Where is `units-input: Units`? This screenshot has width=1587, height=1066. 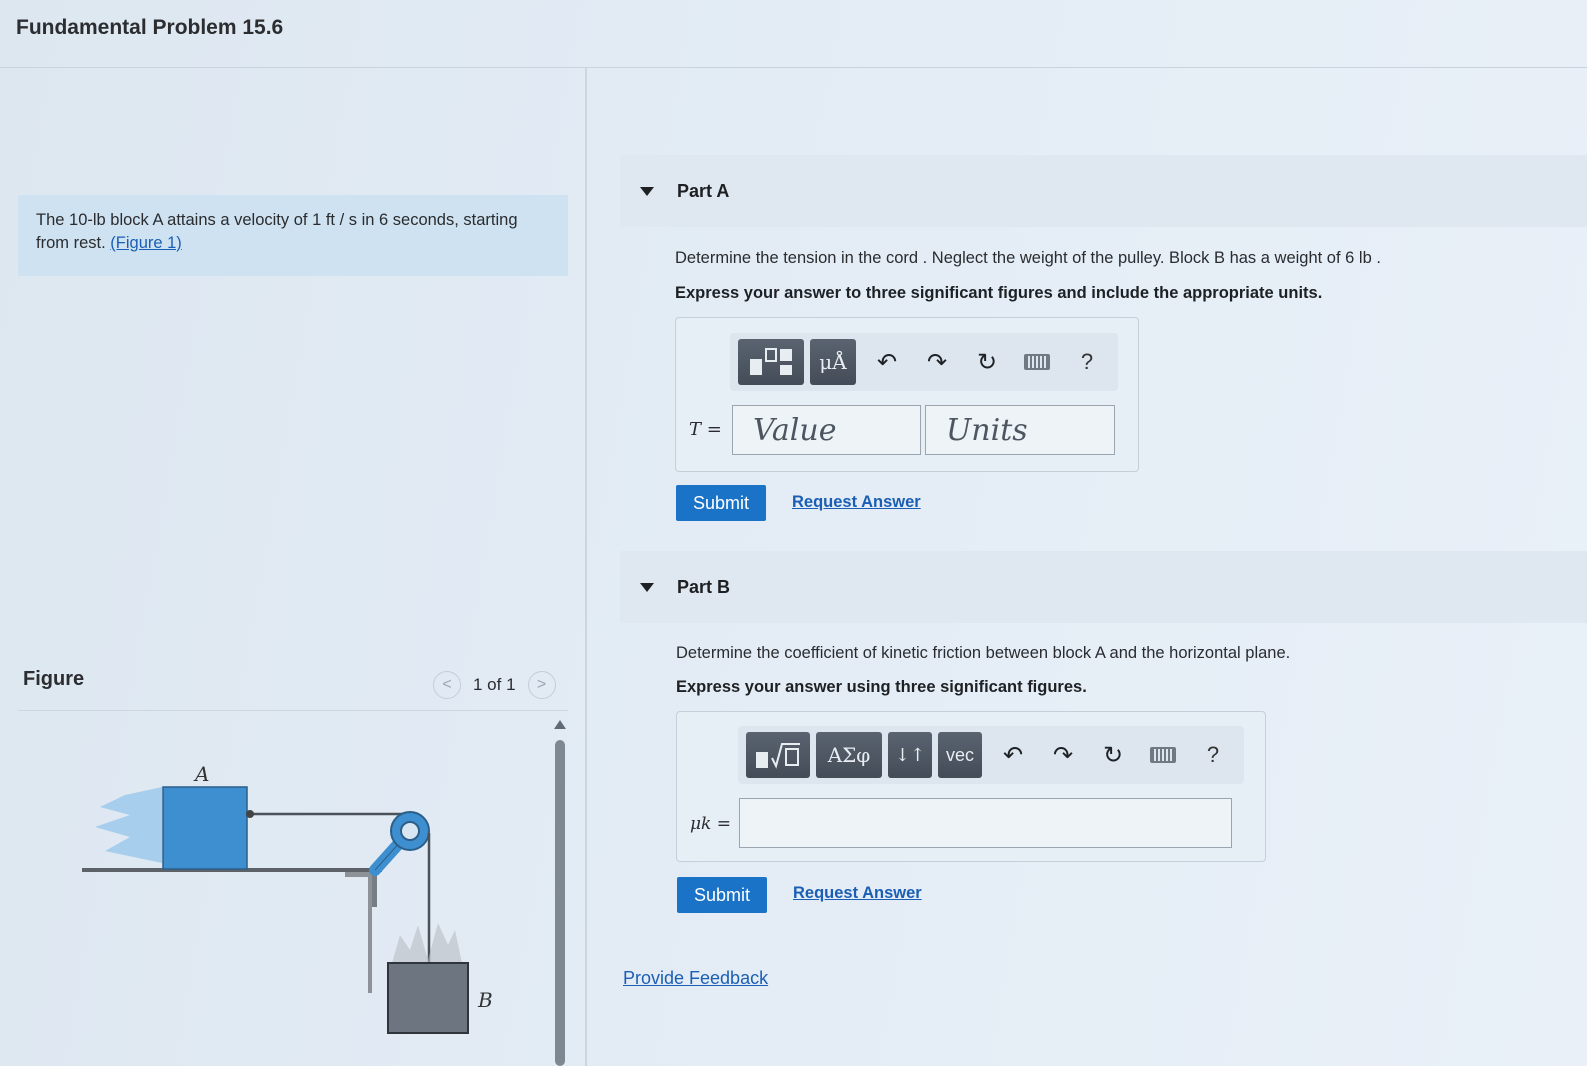
units-input: Units is located at coordinates (1020, 430).